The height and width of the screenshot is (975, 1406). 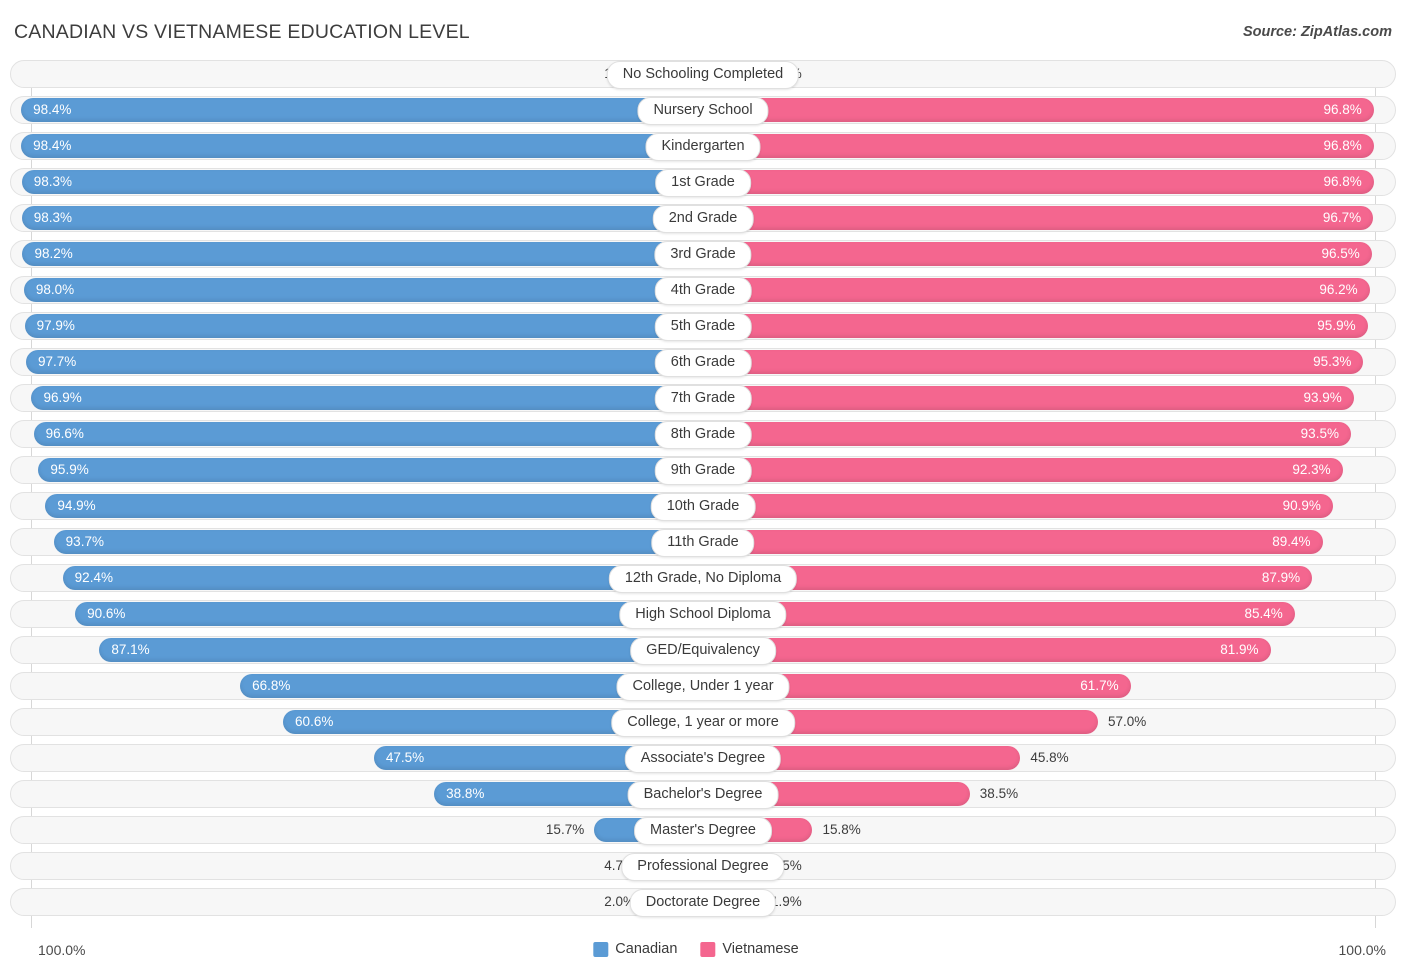 I want to click on canadian-side: 47.5%, so click(x=356, y=758).